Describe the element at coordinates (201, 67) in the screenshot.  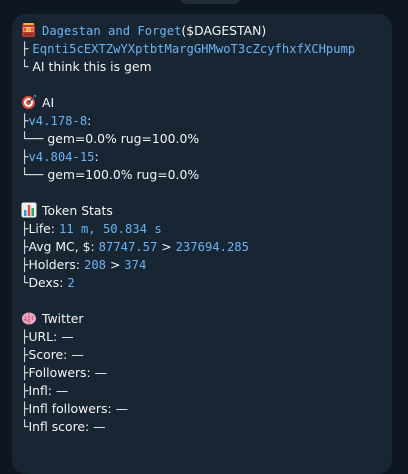
I see `comment-line: └ AI think this is gem` at that location.